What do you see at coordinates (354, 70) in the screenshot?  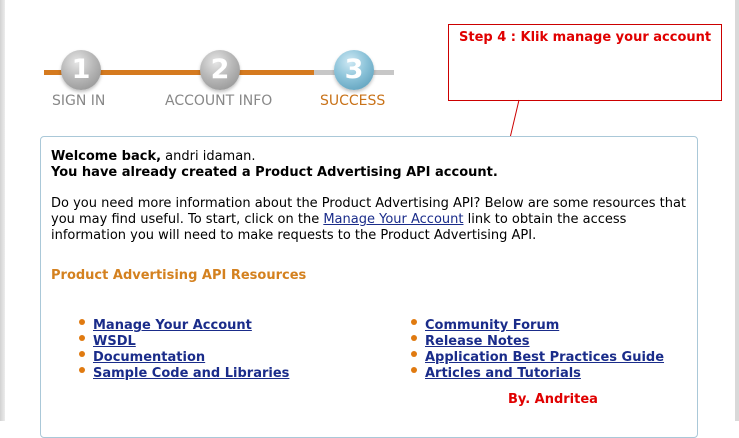 I see `step-3-circle: 3` at bounding box center [354, 70].